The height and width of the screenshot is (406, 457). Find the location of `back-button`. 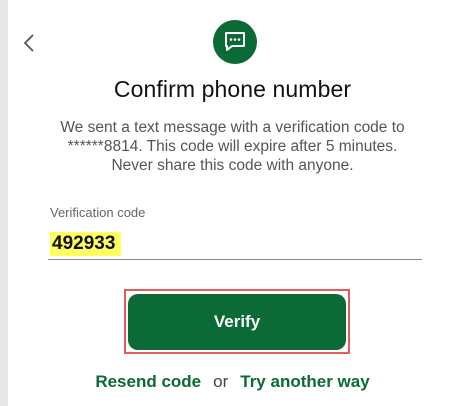

back-button is located at coordinates (29, 43).